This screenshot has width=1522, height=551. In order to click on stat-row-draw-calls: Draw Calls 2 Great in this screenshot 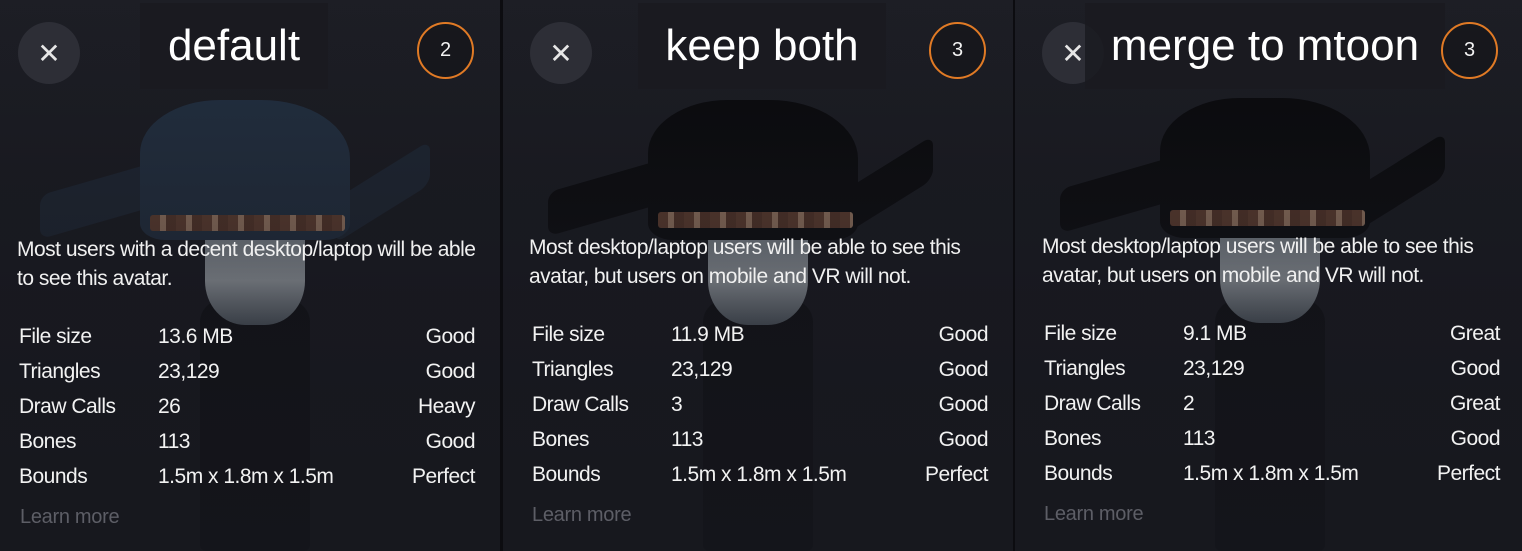, I will do `click(1272, 409)`.